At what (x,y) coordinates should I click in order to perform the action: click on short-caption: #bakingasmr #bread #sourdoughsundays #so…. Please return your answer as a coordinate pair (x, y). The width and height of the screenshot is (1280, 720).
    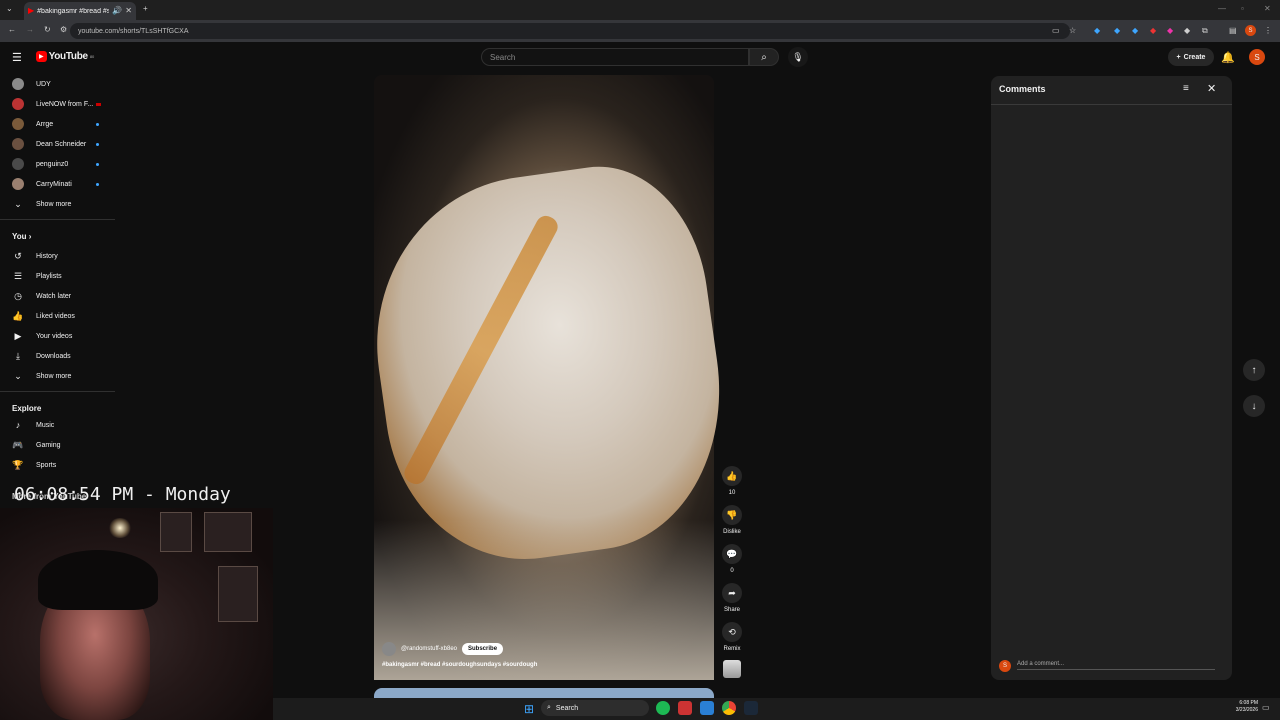
    Looking at the image, I should click on (459, 665).